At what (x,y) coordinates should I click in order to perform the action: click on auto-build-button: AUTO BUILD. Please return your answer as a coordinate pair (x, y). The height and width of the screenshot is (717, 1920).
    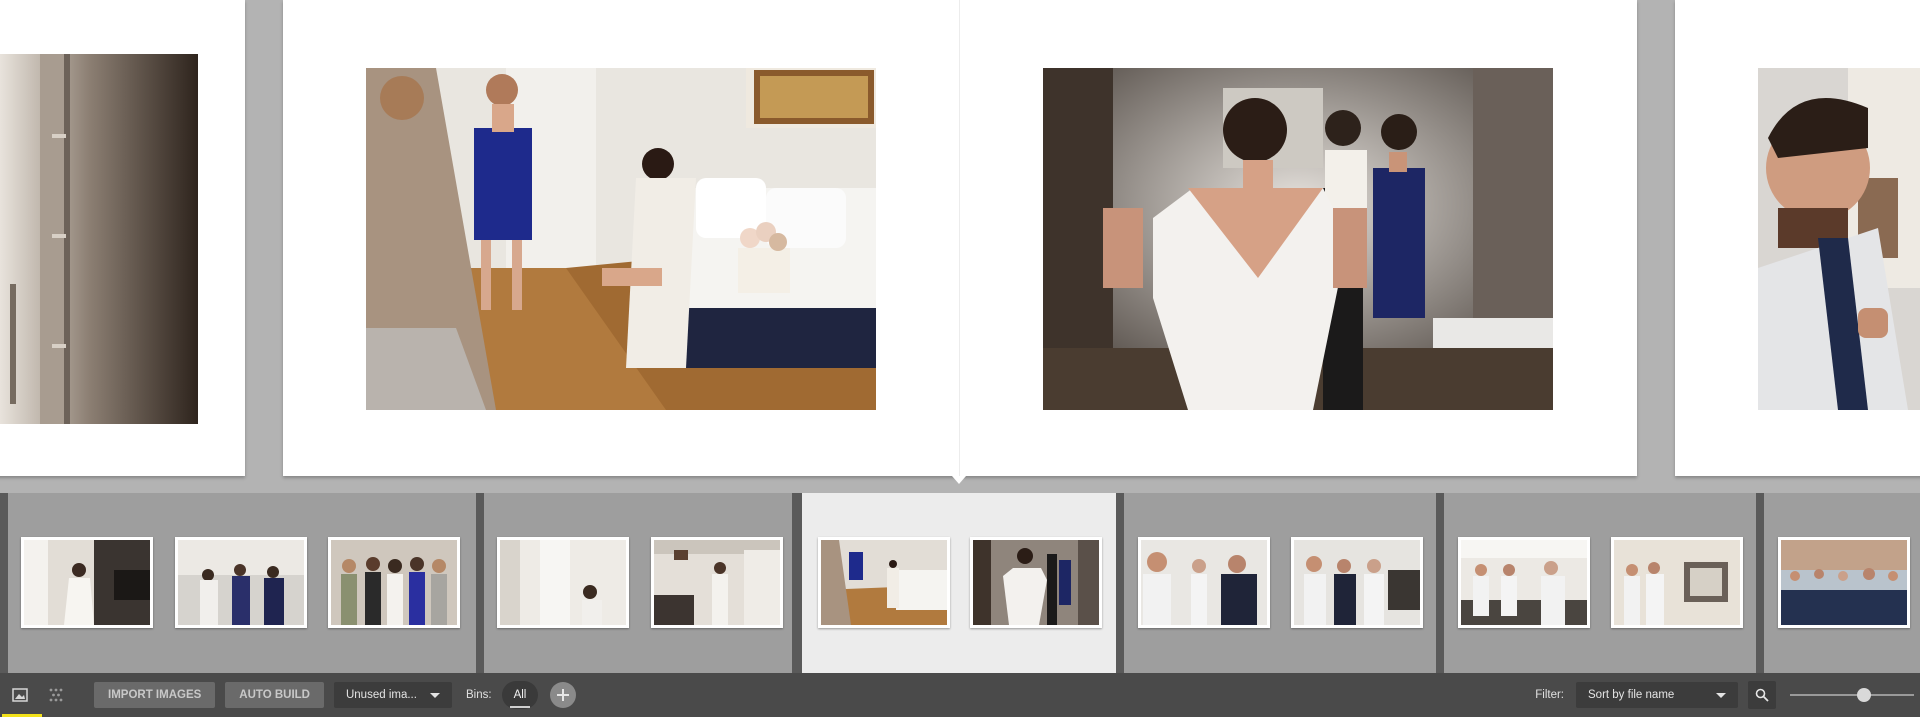
    Looking at the image, I should click on (274, 695).